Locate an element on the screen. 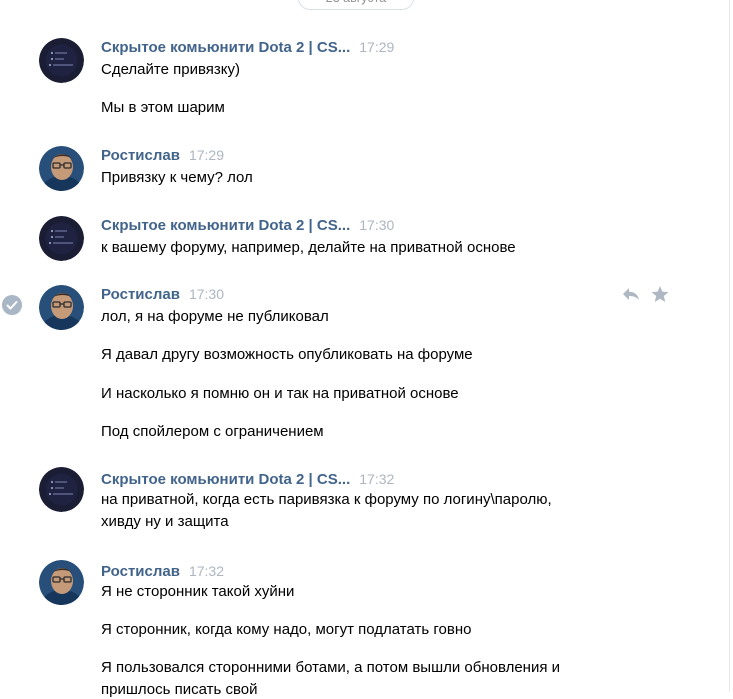 Image resolution: width=733 pixels, height=699 pixels. message-header: Скрытое комьюнити Dota 2 | CS... 17:32 is located at coordinates (247, 479).